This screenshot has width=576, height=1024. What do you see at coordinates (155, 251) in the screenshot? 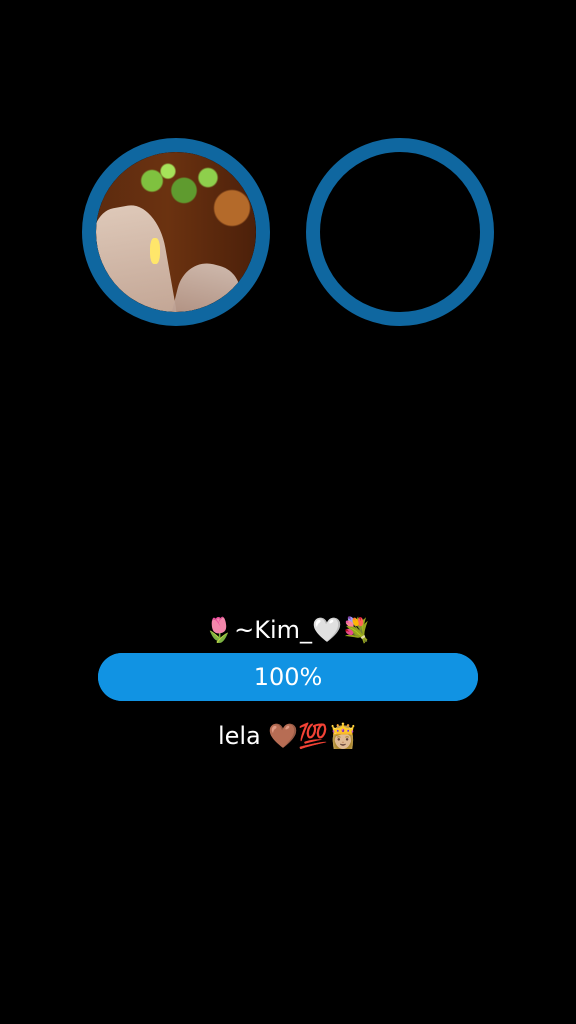
I see `photo-light` at bounding box center [155, 251].